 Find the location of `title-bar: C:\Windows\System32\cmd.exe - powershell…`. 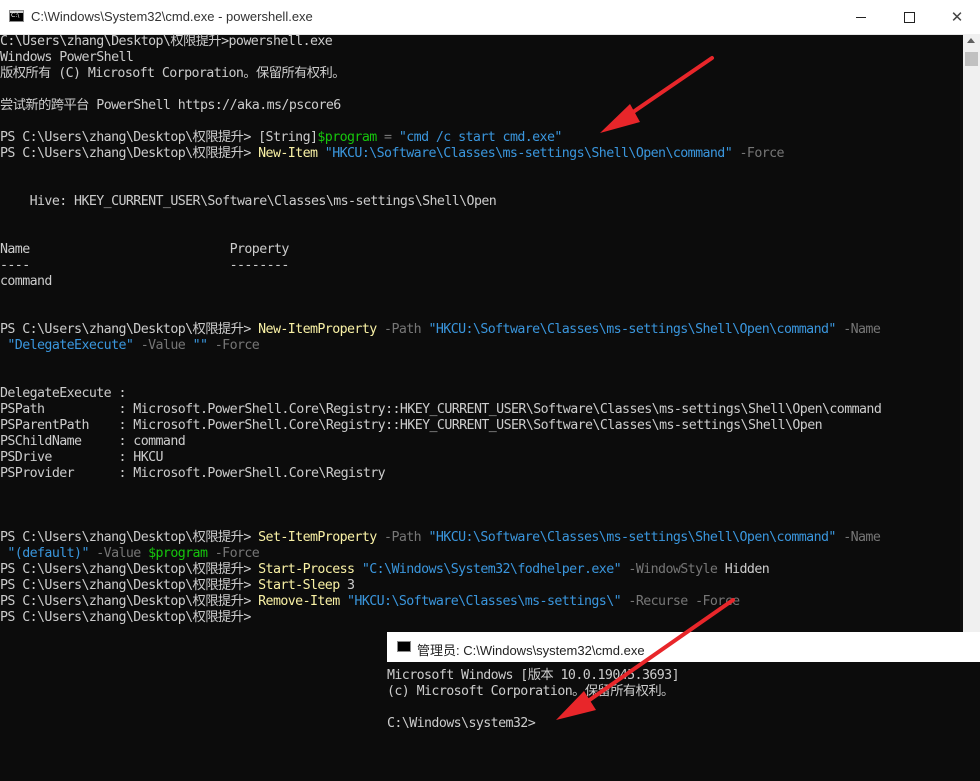

title-bar: C:\Windows\System32\cmd.exe - powershell… is located at coordinates (490, 17).